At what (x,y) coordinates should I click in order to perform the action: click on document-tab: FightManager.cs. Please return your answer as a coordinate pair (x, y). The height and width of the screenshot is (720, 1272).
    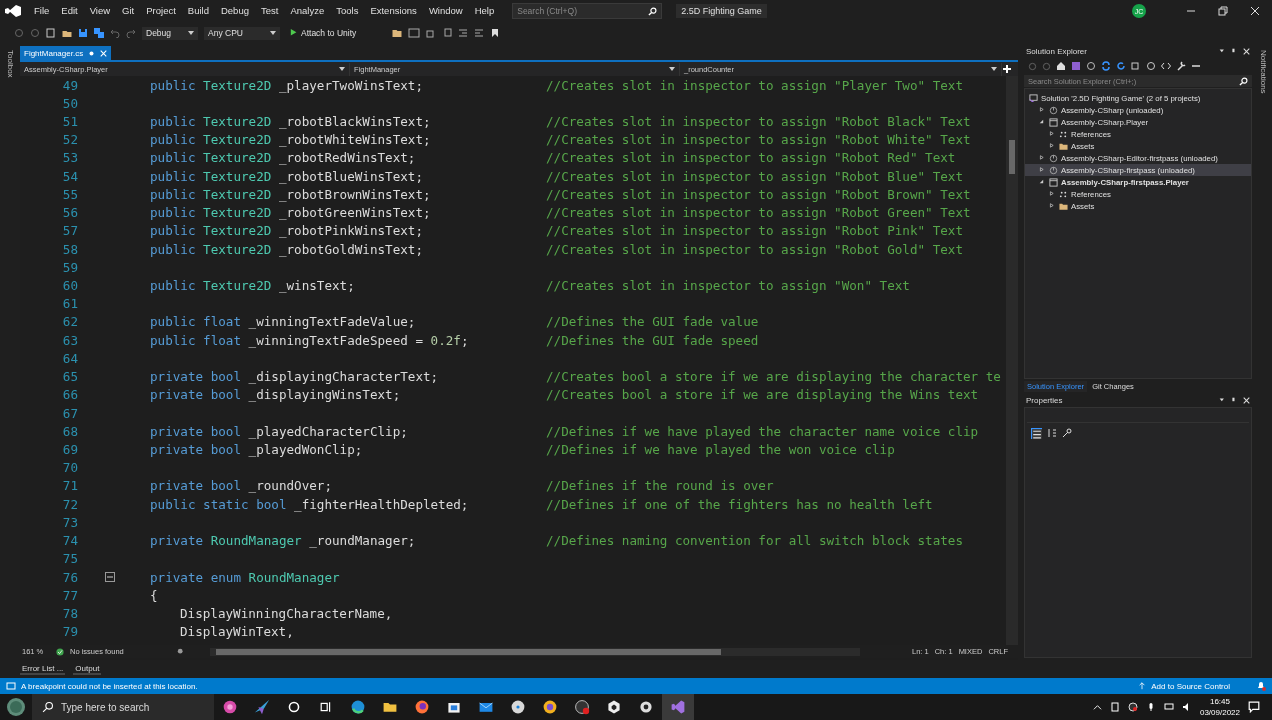
    Looking at the image, I should click on (66, 53).